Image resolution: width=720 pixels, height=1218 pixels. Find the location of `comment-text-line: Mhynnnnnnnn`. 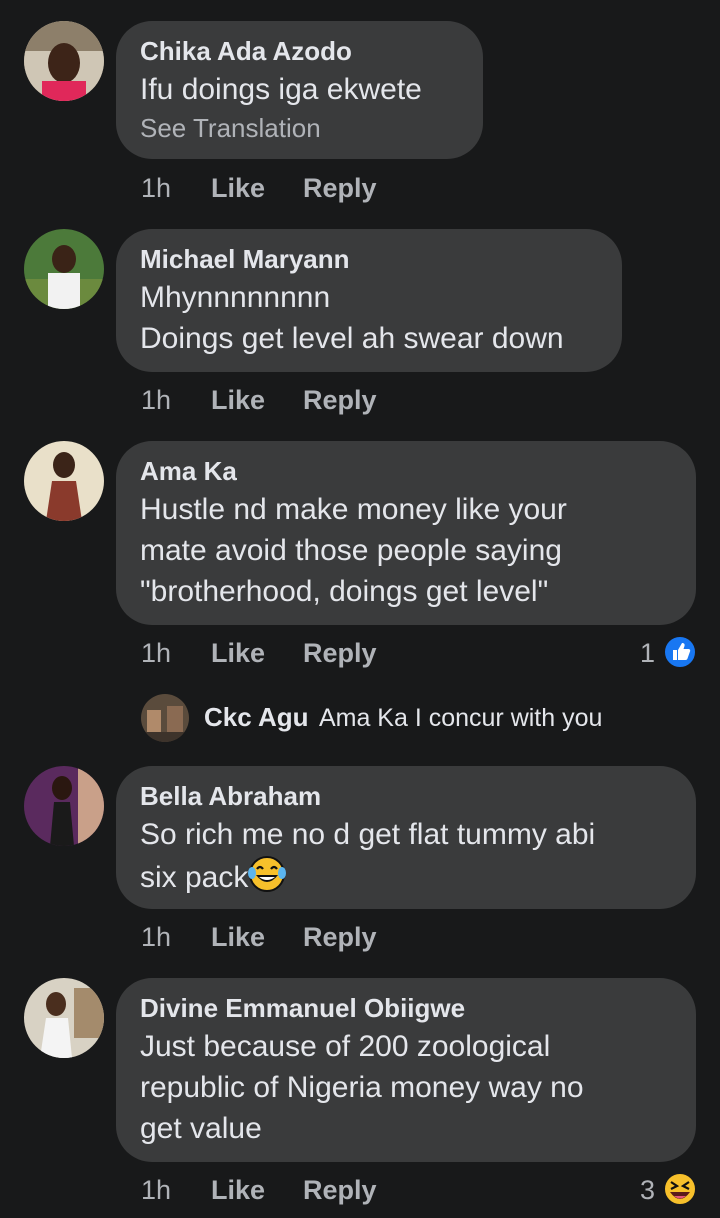

comment-text-line: Mhynnnnnnnn is located at coordinates (235, 297).